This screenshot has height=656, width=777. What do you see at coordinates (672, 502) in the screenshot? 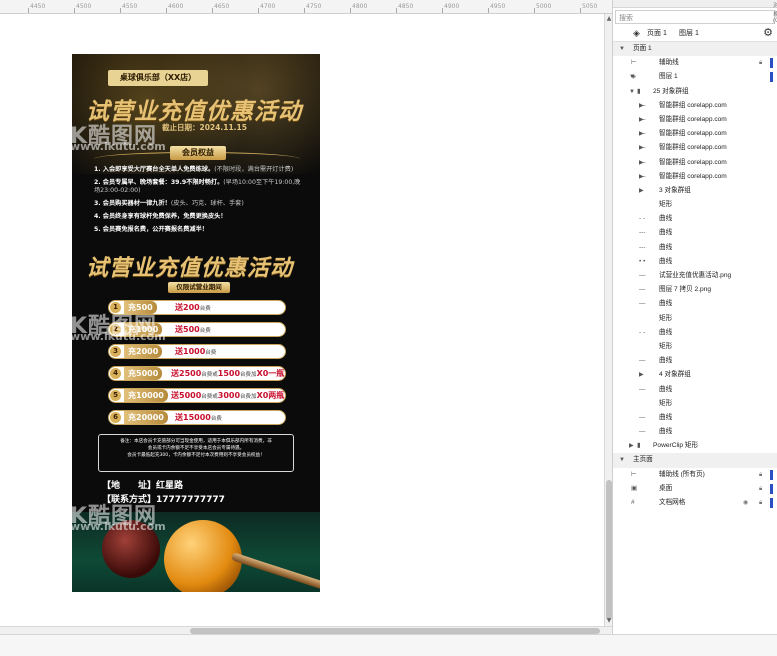
I see `tree-row-label: 文档网格` at bounding box center [672, 502].